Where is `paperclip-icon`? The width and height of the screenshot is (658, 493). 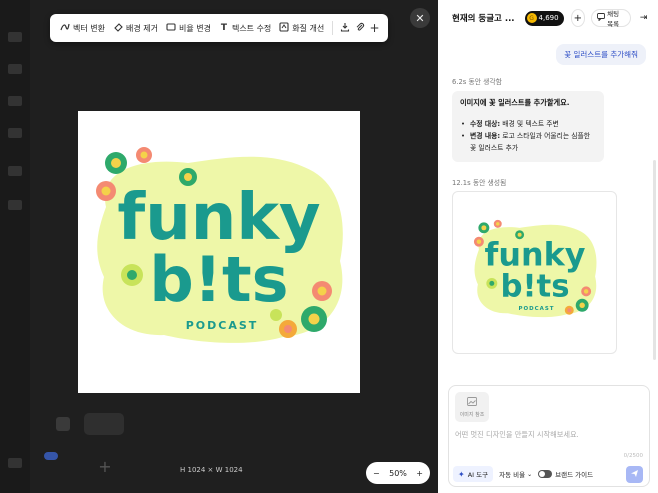 paperclip-icon is located at coordinates (360, 28).